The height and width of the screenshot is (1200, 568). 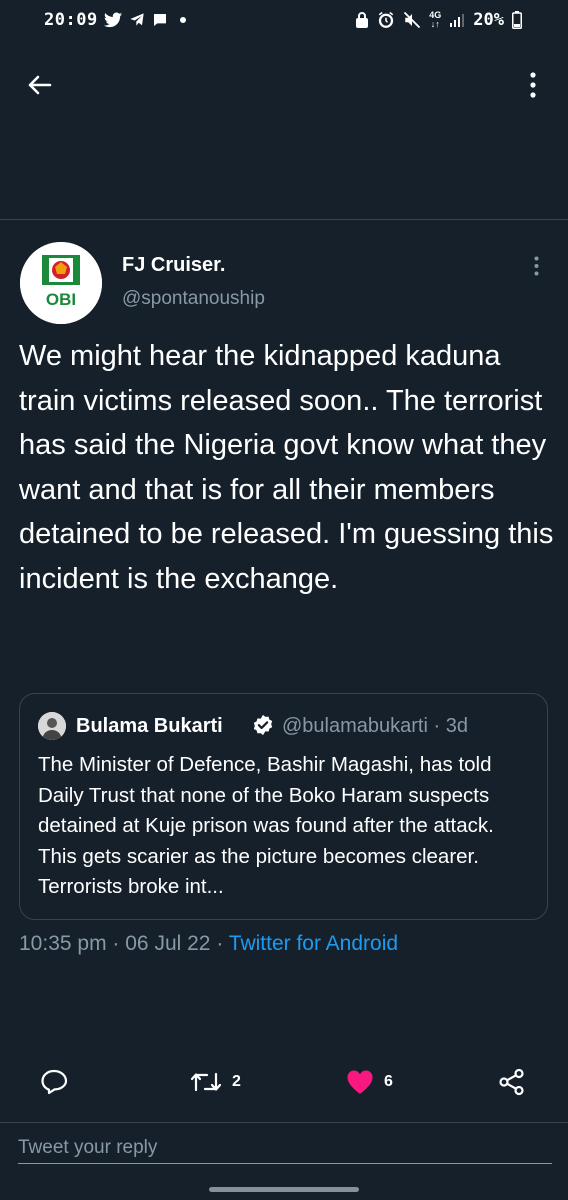 I want to click on dot-icon, so click(x=183, y=20).